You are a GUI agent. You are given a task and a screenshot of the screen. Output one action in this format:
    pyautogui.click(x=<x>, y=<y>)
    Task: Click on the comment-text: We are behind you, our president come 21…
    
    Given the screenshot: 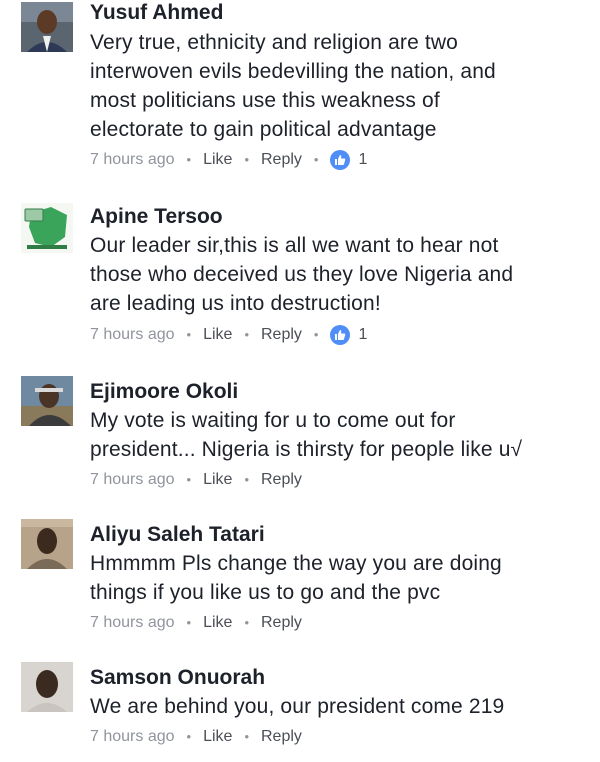 What is the action you would take?
    pyautogui.click(x=340, y=706)
    